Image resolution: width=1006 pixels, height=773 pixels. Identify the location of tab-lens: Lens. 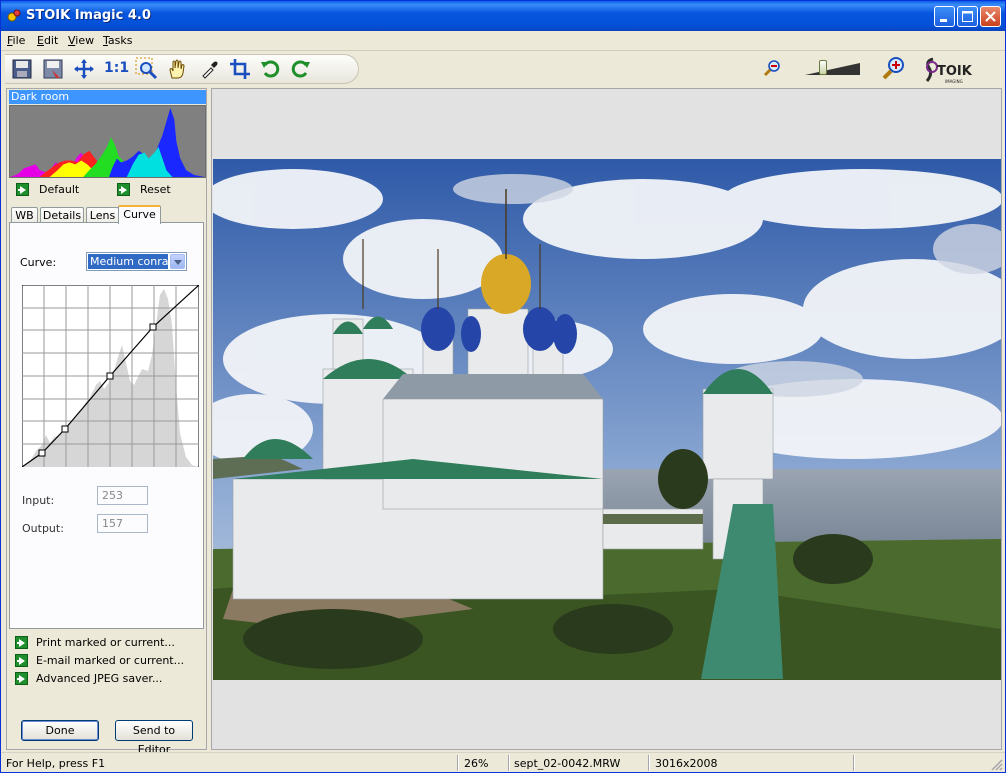
(102, 215).